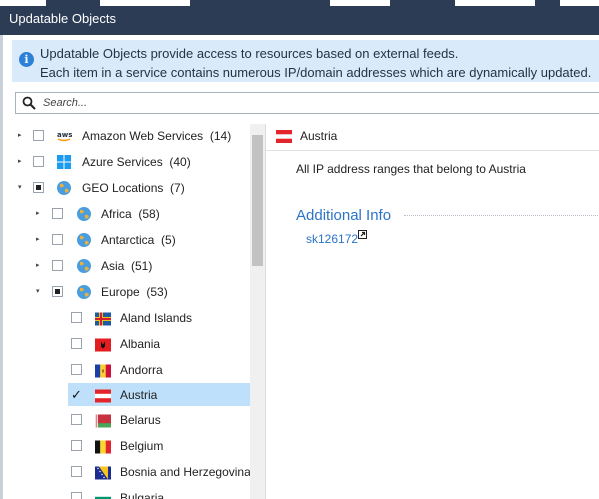 The width and height of the screenshot is (599, 499). What do you see at coordinates (103, 421) in the screenshot?
I see `belarus-flag-icon` at bounding box center [103, 421].